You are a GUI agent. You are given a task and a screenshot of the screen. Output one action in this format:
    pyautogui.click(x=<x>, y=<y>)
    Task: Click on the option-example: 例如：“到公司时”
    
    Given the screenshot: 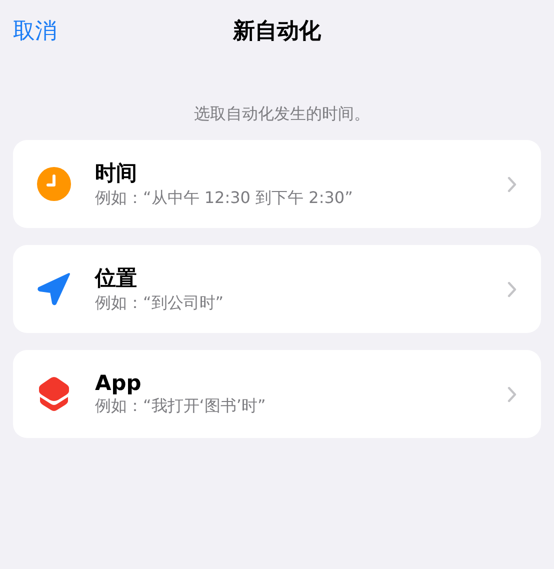 What is the action you would take?
    pyautogui.click(x=160, y=303)
    